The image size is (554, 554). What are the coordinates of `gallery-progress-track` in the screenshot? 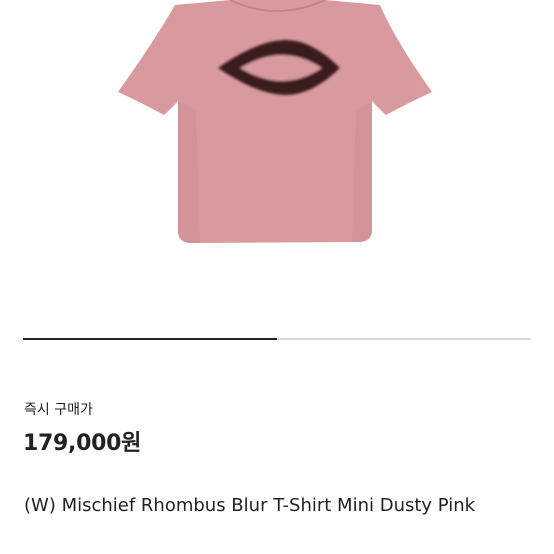 It's located at (277, 339).